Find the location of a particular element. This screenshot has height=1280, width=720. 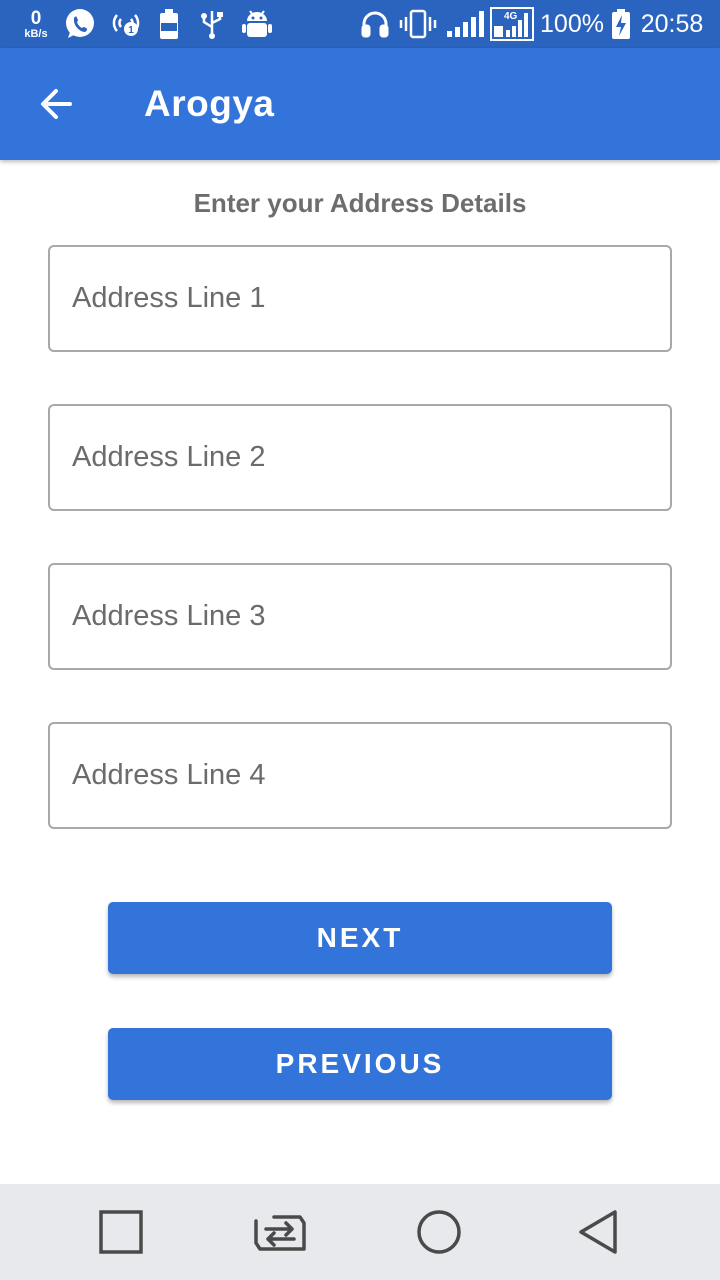

network-speed-value: 0 is located at coordinates (36, 18).